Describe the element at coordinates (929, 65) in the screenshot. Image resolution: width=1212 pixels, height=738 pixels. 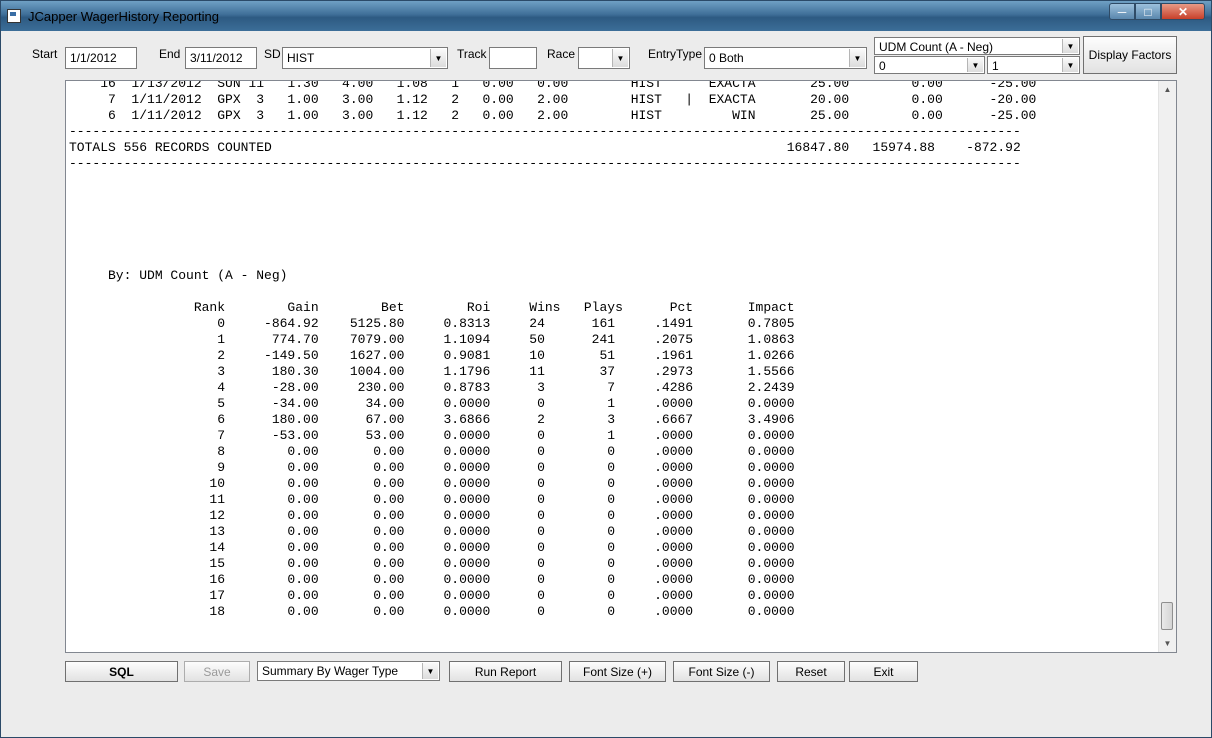
I see `factor-low-select: 0 ▼` at that location.